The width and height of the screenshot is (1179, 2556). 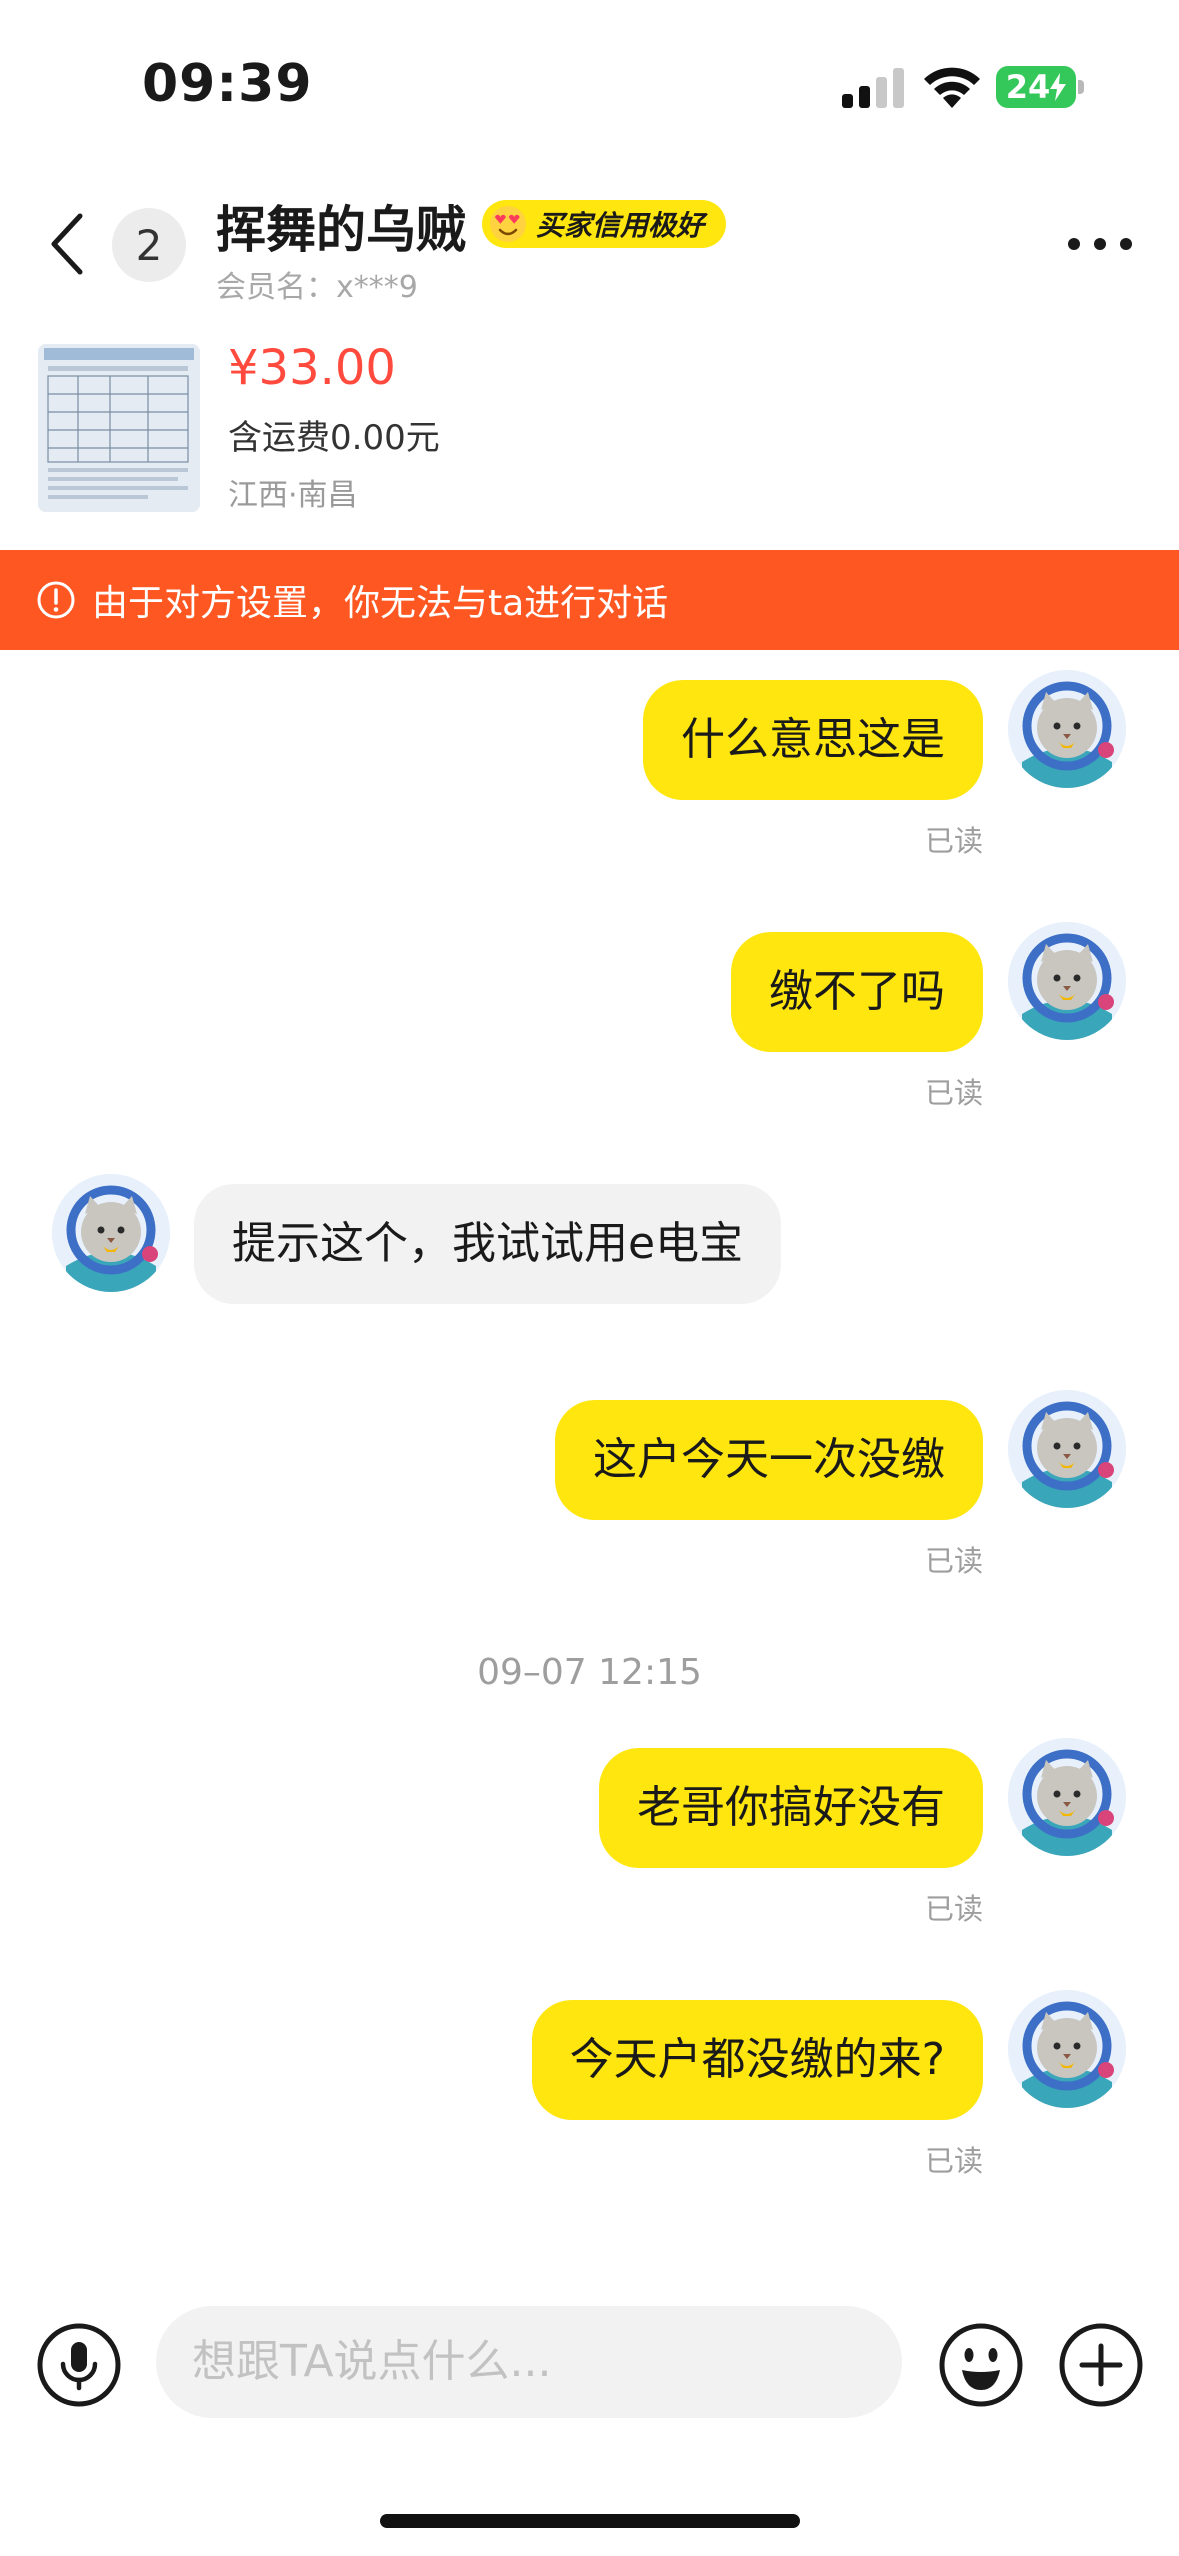 What do you see at coordinates (227, 84) in the screenshot?
I see `status-time: 09:39` at bounding box center [227, 84].